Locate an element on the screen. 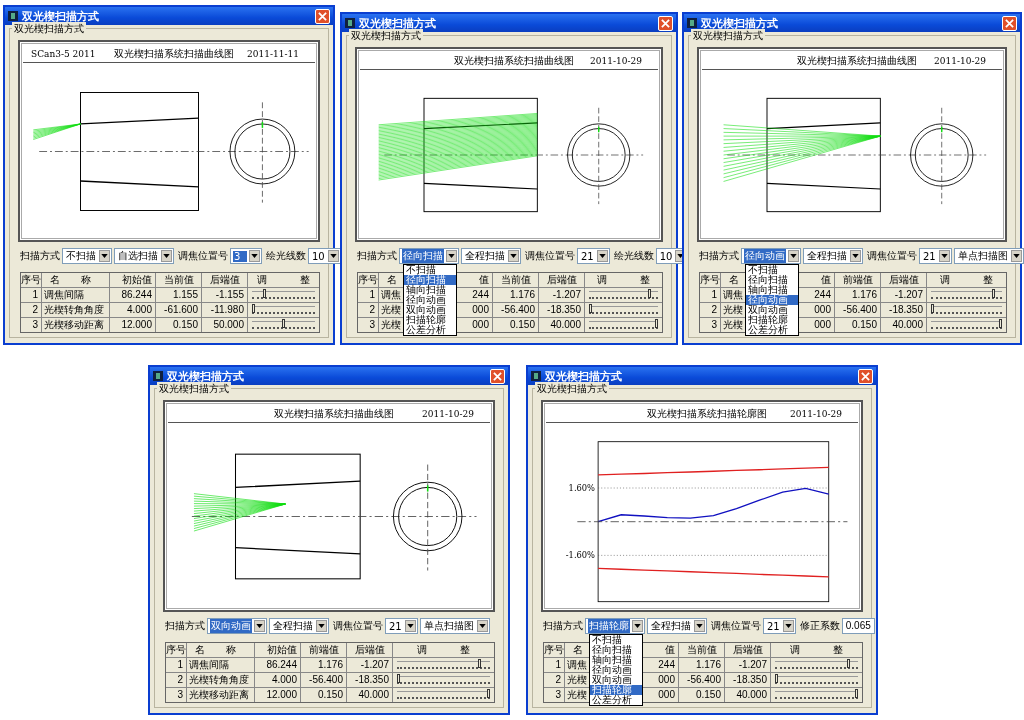  table-cell: 光楔移动距离 is located at coordinates (75, 325).